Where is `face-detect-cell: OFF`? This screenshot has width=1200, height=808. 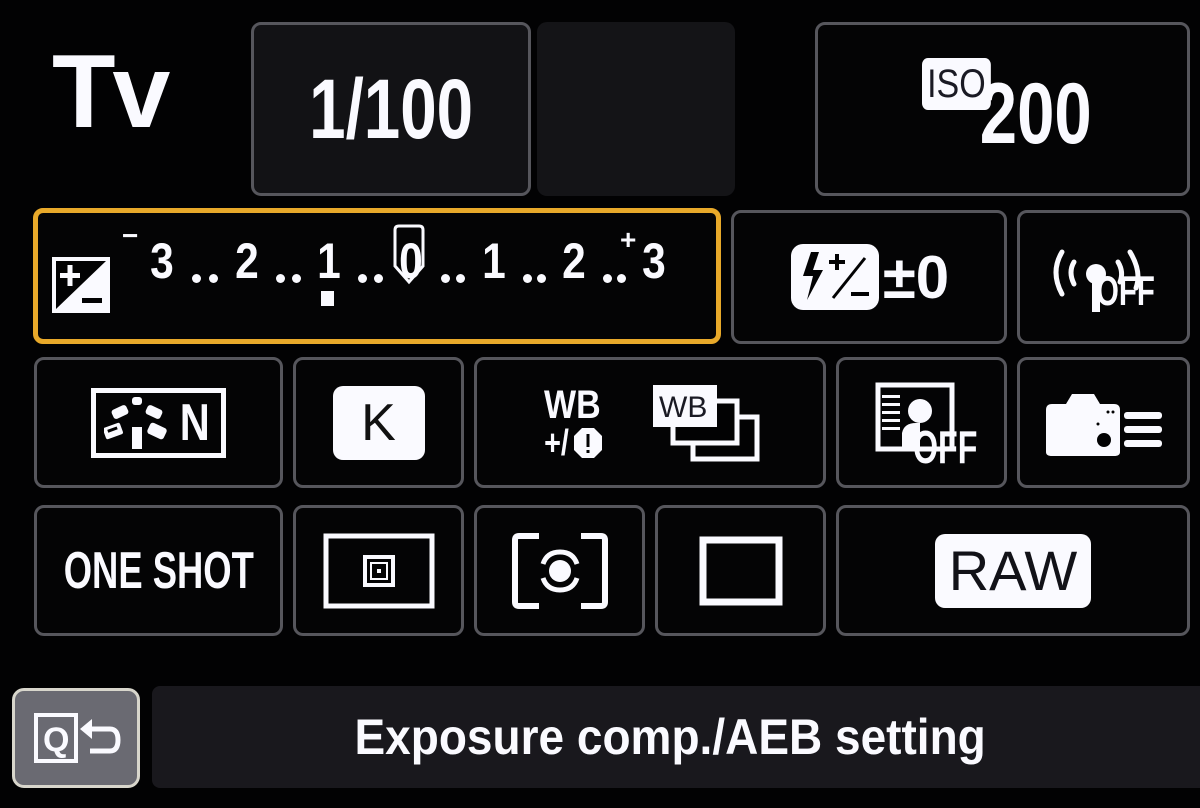 face-detect-cell: OFF is located at coordinates (921, 422).